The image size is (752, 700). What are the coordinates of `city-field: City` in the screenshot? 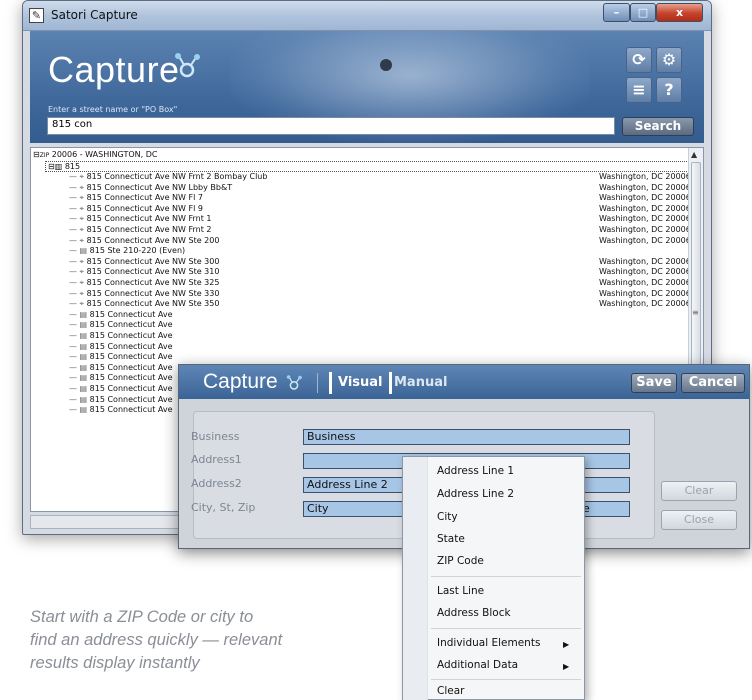 It's located at (353, 509).